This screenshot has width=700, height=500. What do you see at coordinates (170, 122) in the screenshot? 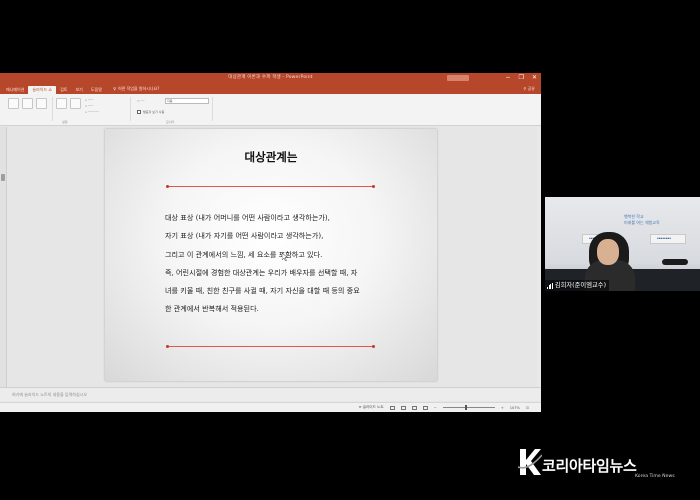
I see `ribbon-group-monitor: 모니터` at bounding box center [170, 122].